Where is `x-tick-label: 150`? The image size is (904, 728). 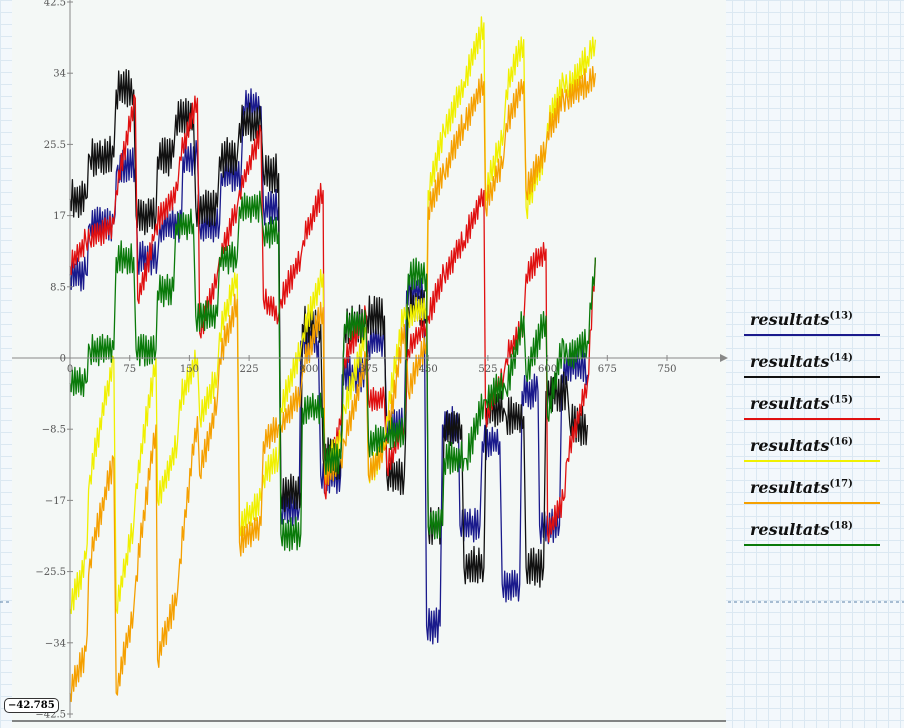 x-tick-label: 150 is located at coordinates (189, 369).